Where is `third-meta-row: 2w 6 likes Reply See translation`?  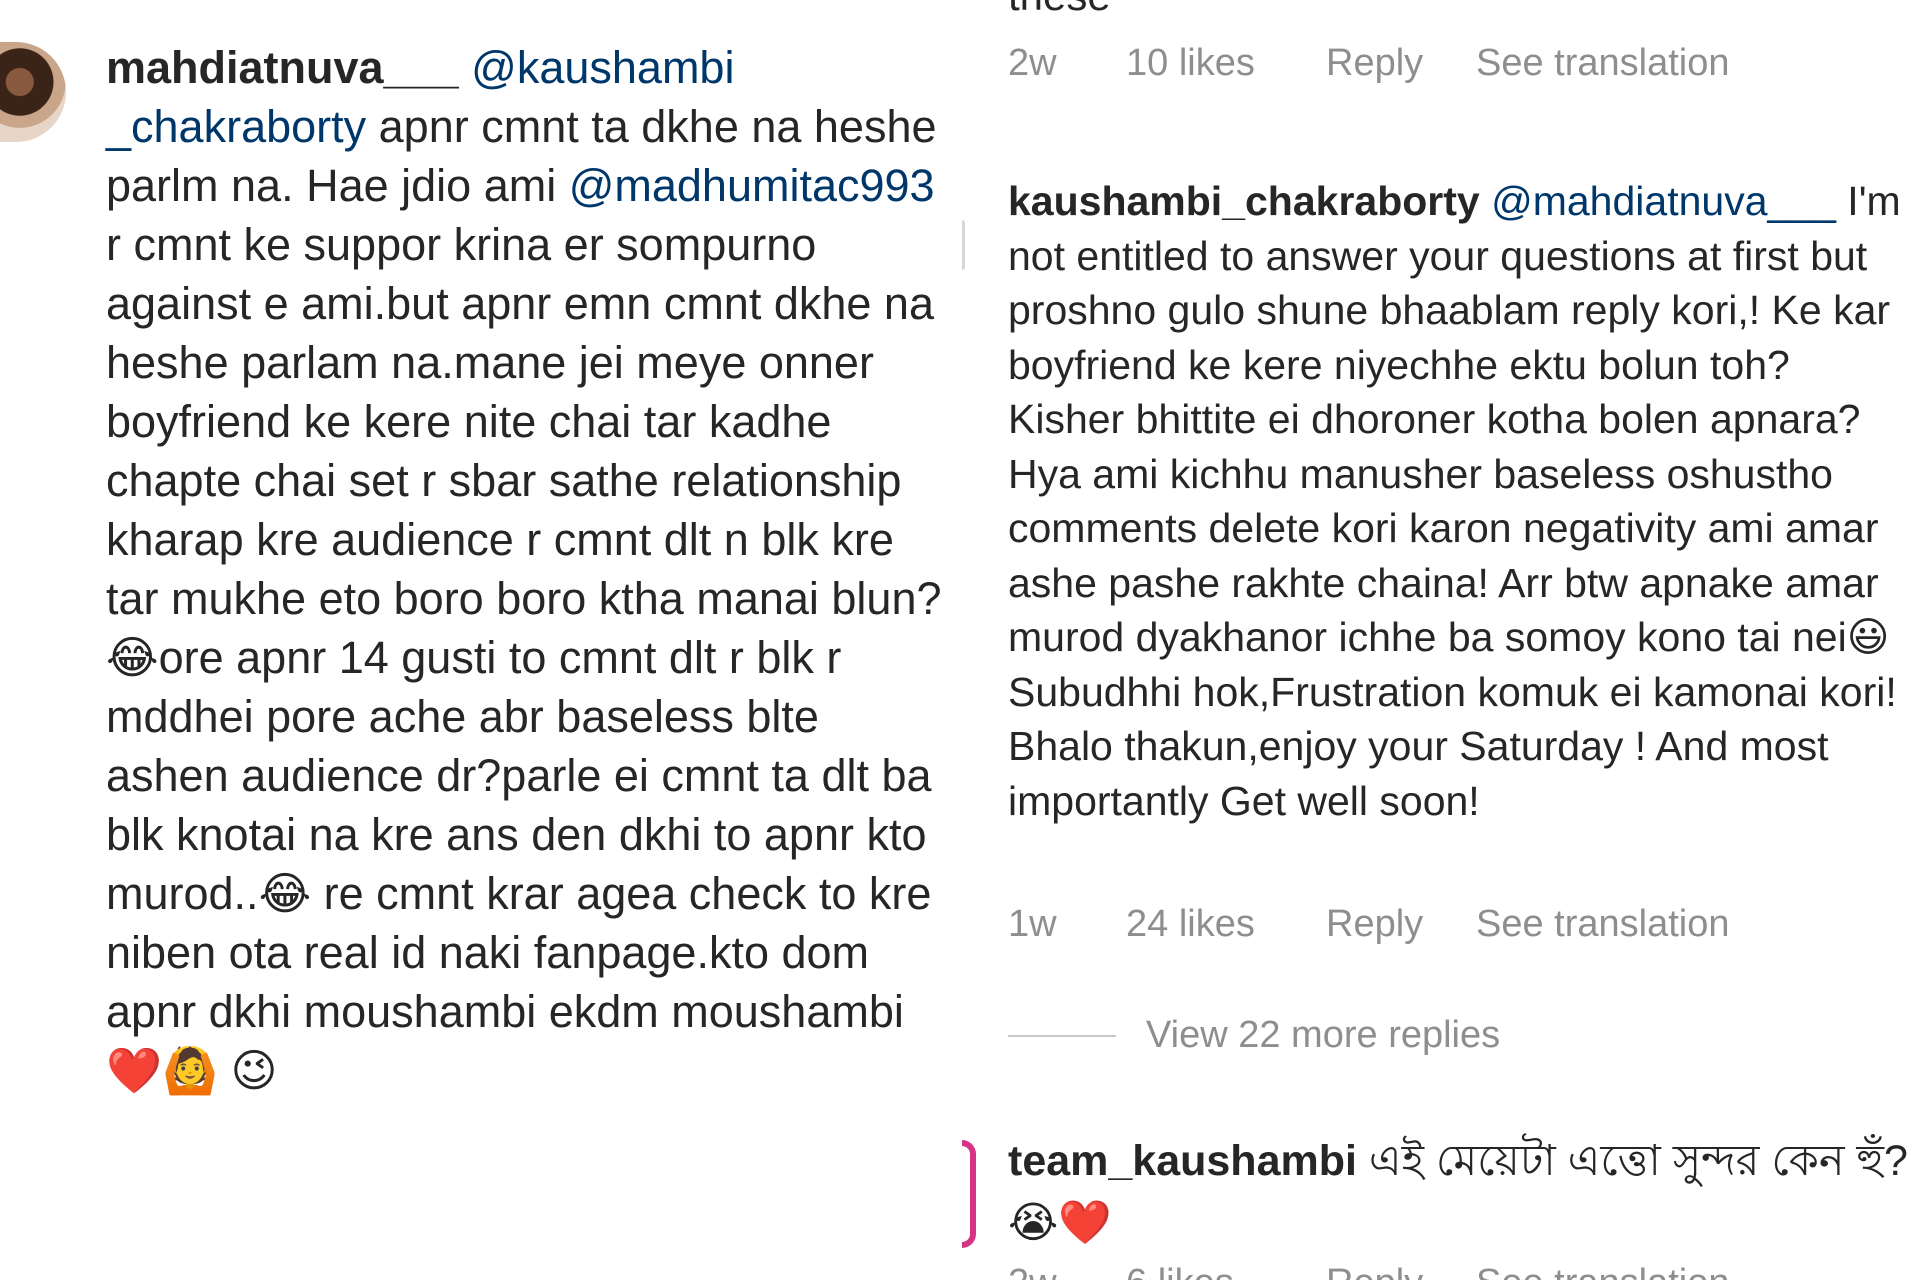
third-meta-row: 2w 6 likes Reply See translation is located at coordinates (1369, 1271).